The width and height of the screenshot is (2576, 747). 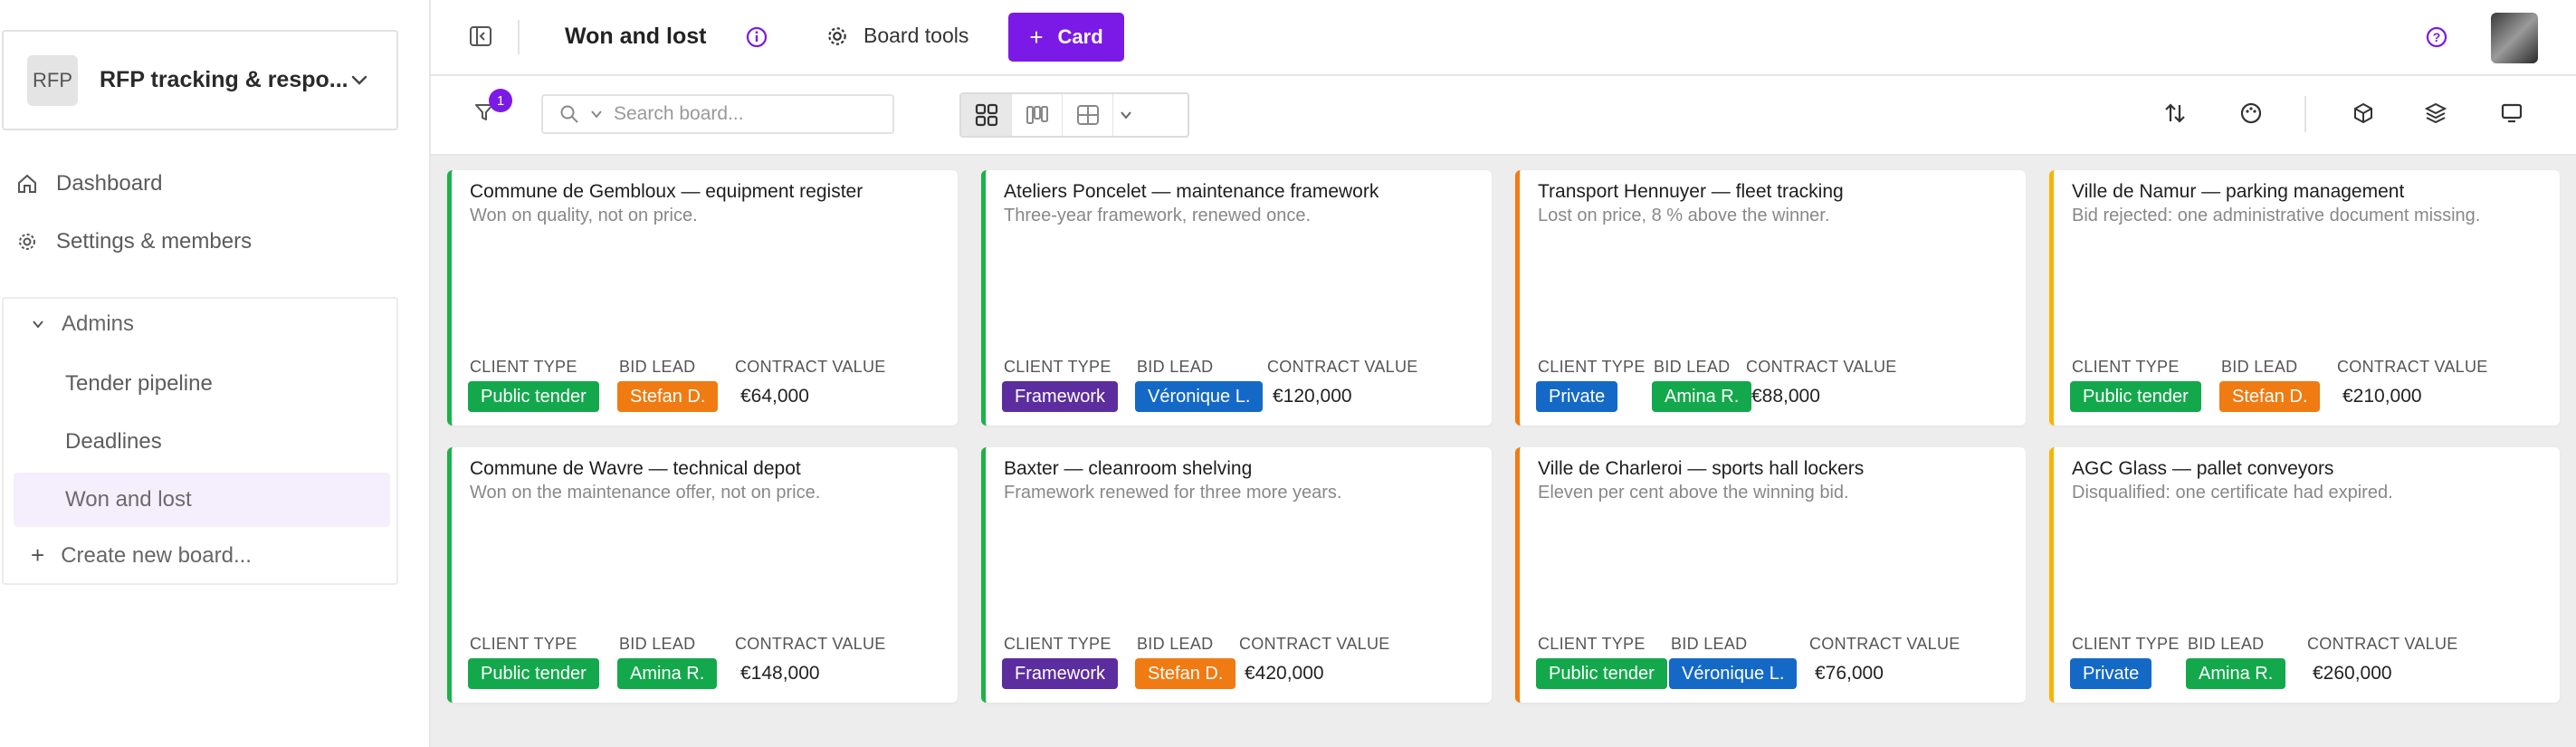 What do you see at coordinates (635, 468) in the screenshot?
I see `card-title: Commune de Wavre — technical depot` at bounding box center [635, 468].